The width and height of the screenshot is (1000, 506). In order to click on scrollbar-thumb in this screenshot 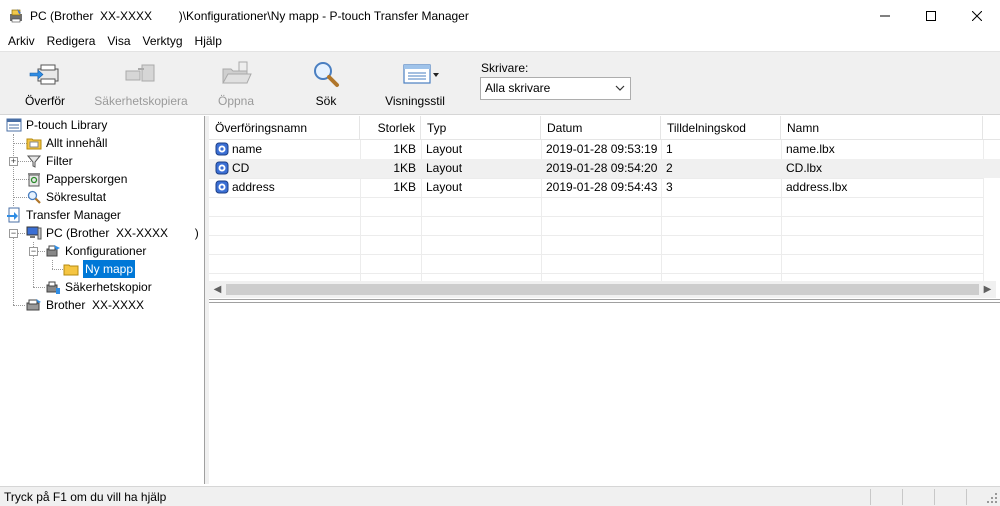, I will do `click(602, 289)`.